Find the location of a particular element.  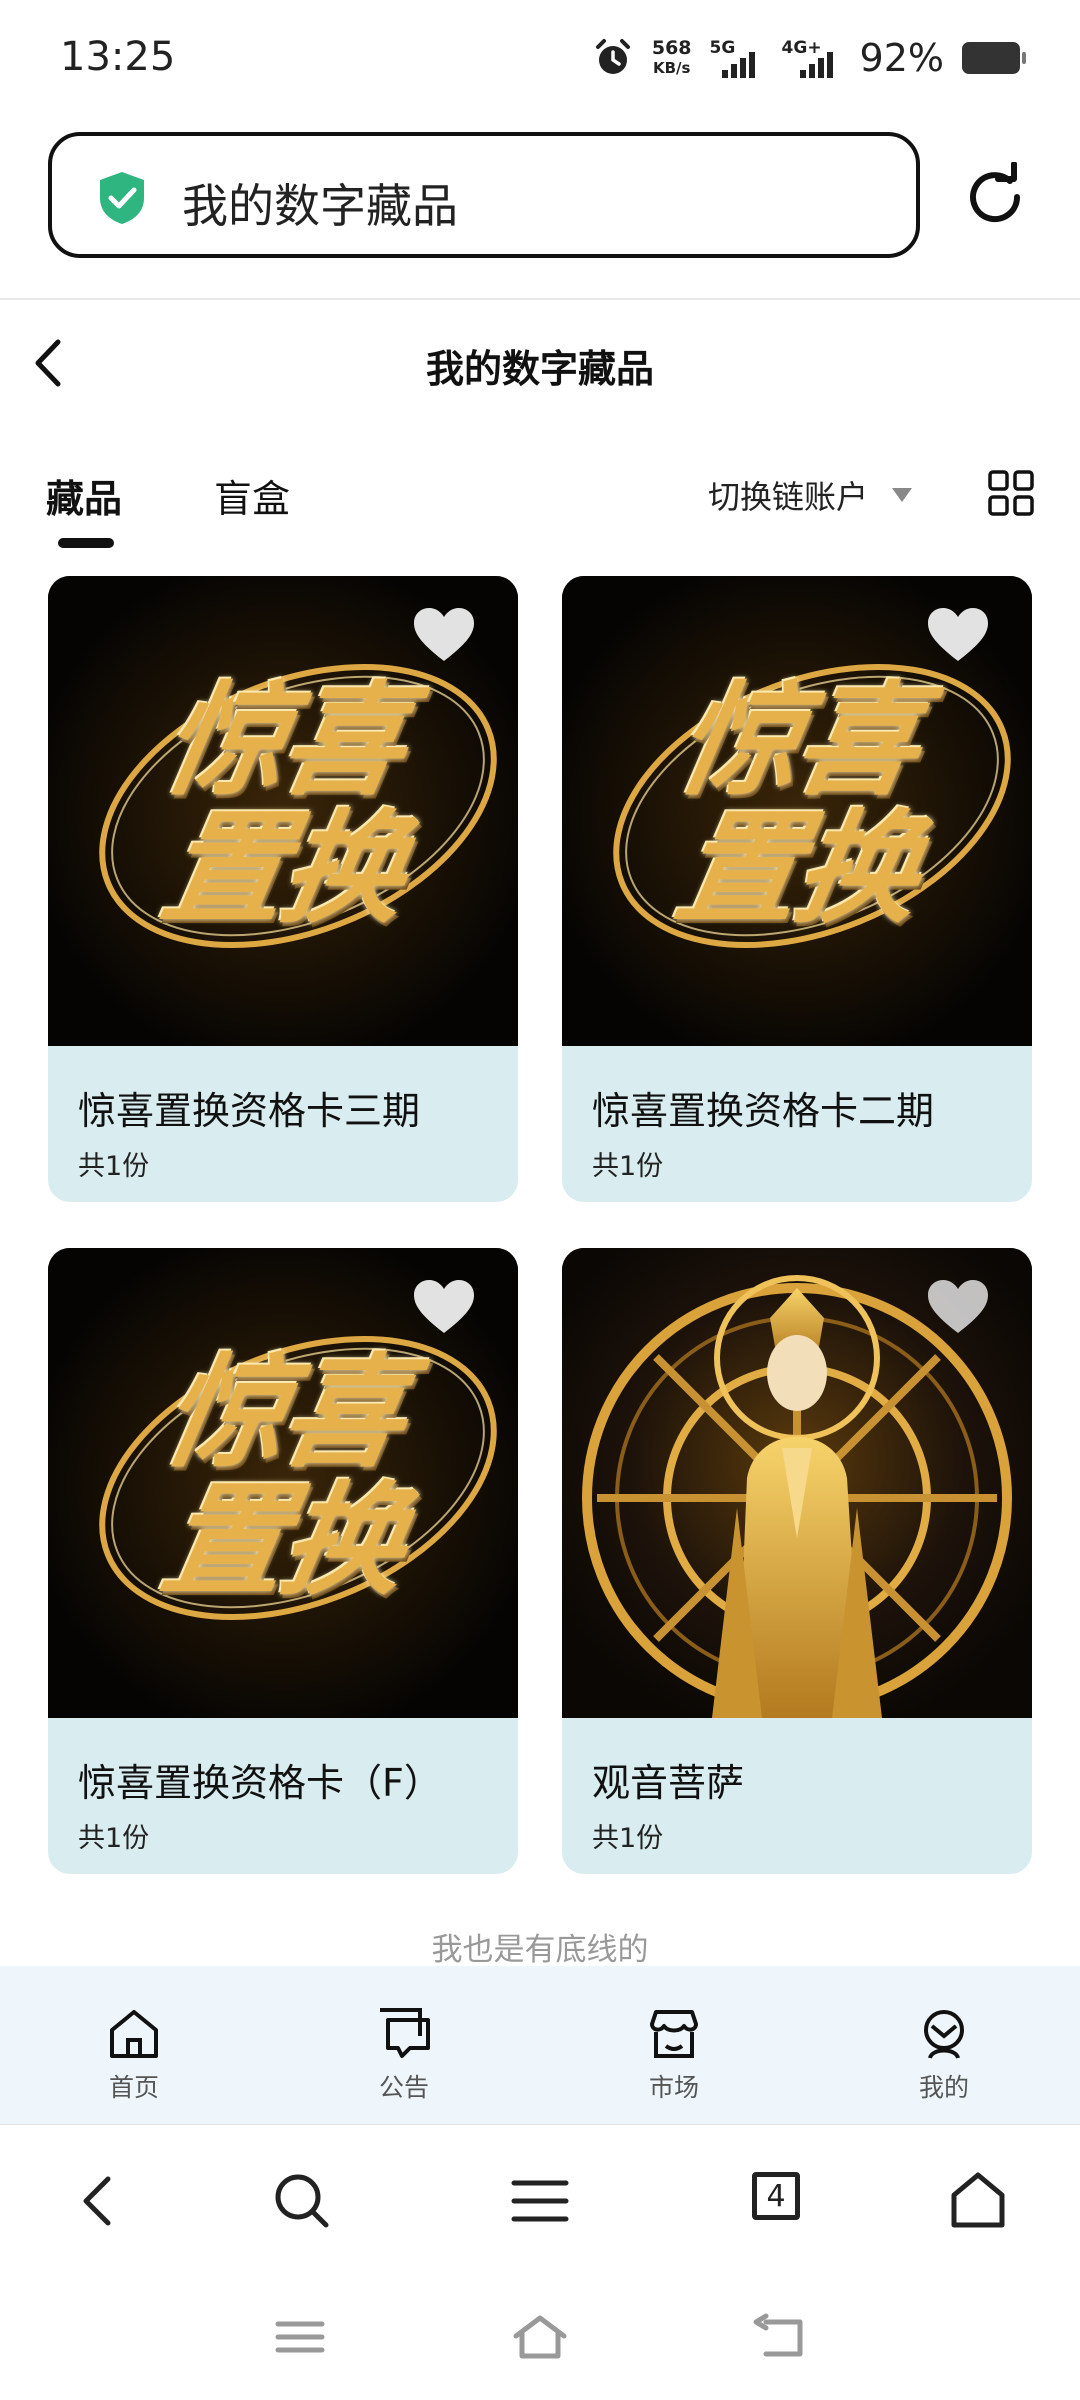

browser-back-icon is located at coordinates (100, 2201).